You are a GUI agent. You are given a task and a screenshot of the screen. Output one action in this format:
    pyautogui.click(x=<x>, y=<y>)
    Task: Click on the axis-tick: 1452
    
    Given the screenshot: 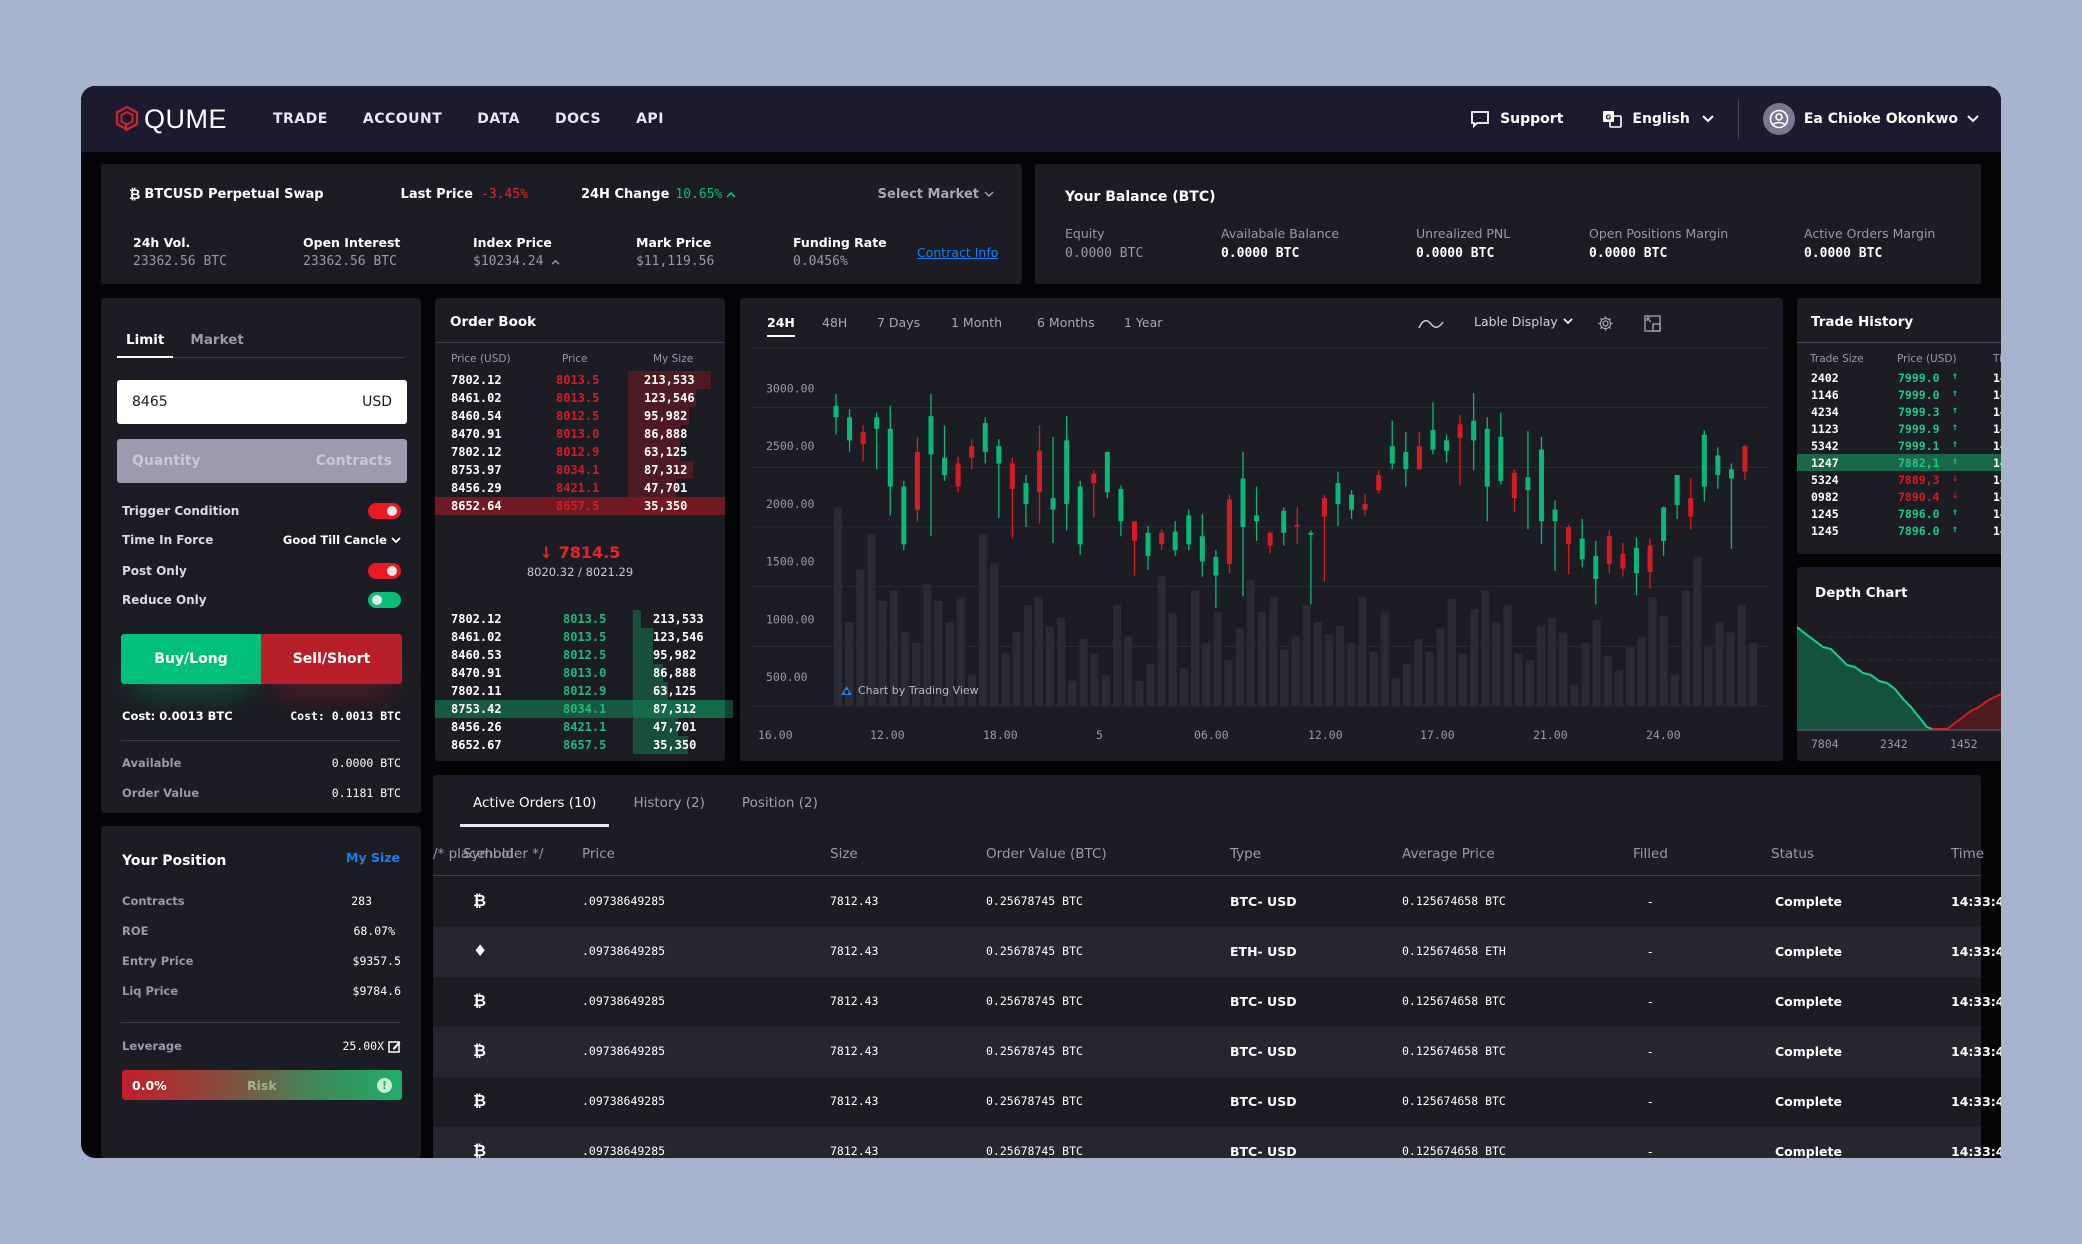 What is the action you would take?
    pyautogui.click(x=1964, y=744)
    